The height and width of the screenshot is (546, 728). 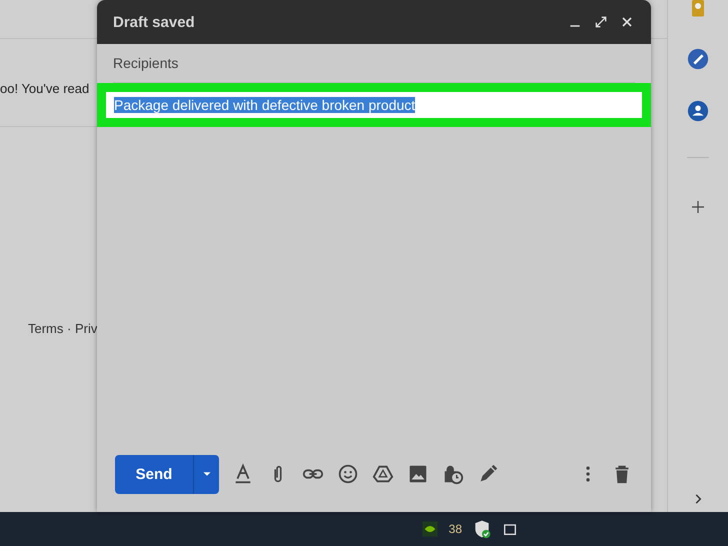 I want to click on plus-icon, so click(x=698, y=207).